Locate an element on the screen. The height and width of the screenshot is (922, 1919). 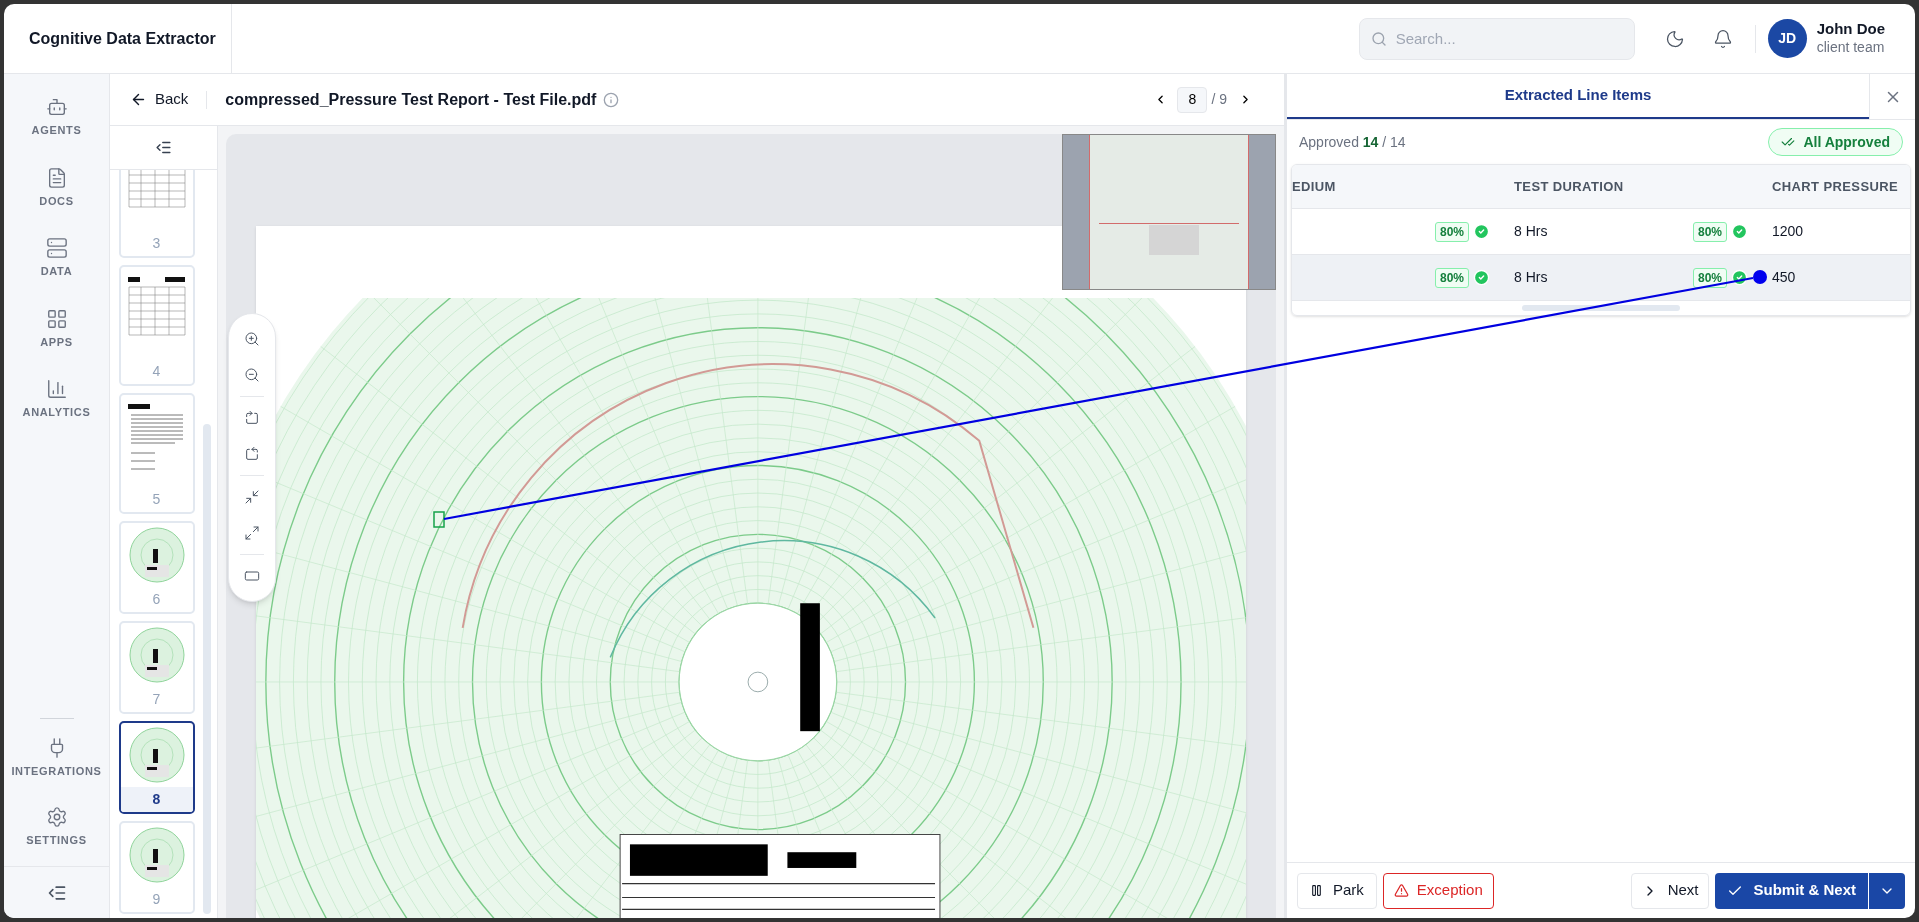
user-role: client team is located at coordinates (1850, 48).